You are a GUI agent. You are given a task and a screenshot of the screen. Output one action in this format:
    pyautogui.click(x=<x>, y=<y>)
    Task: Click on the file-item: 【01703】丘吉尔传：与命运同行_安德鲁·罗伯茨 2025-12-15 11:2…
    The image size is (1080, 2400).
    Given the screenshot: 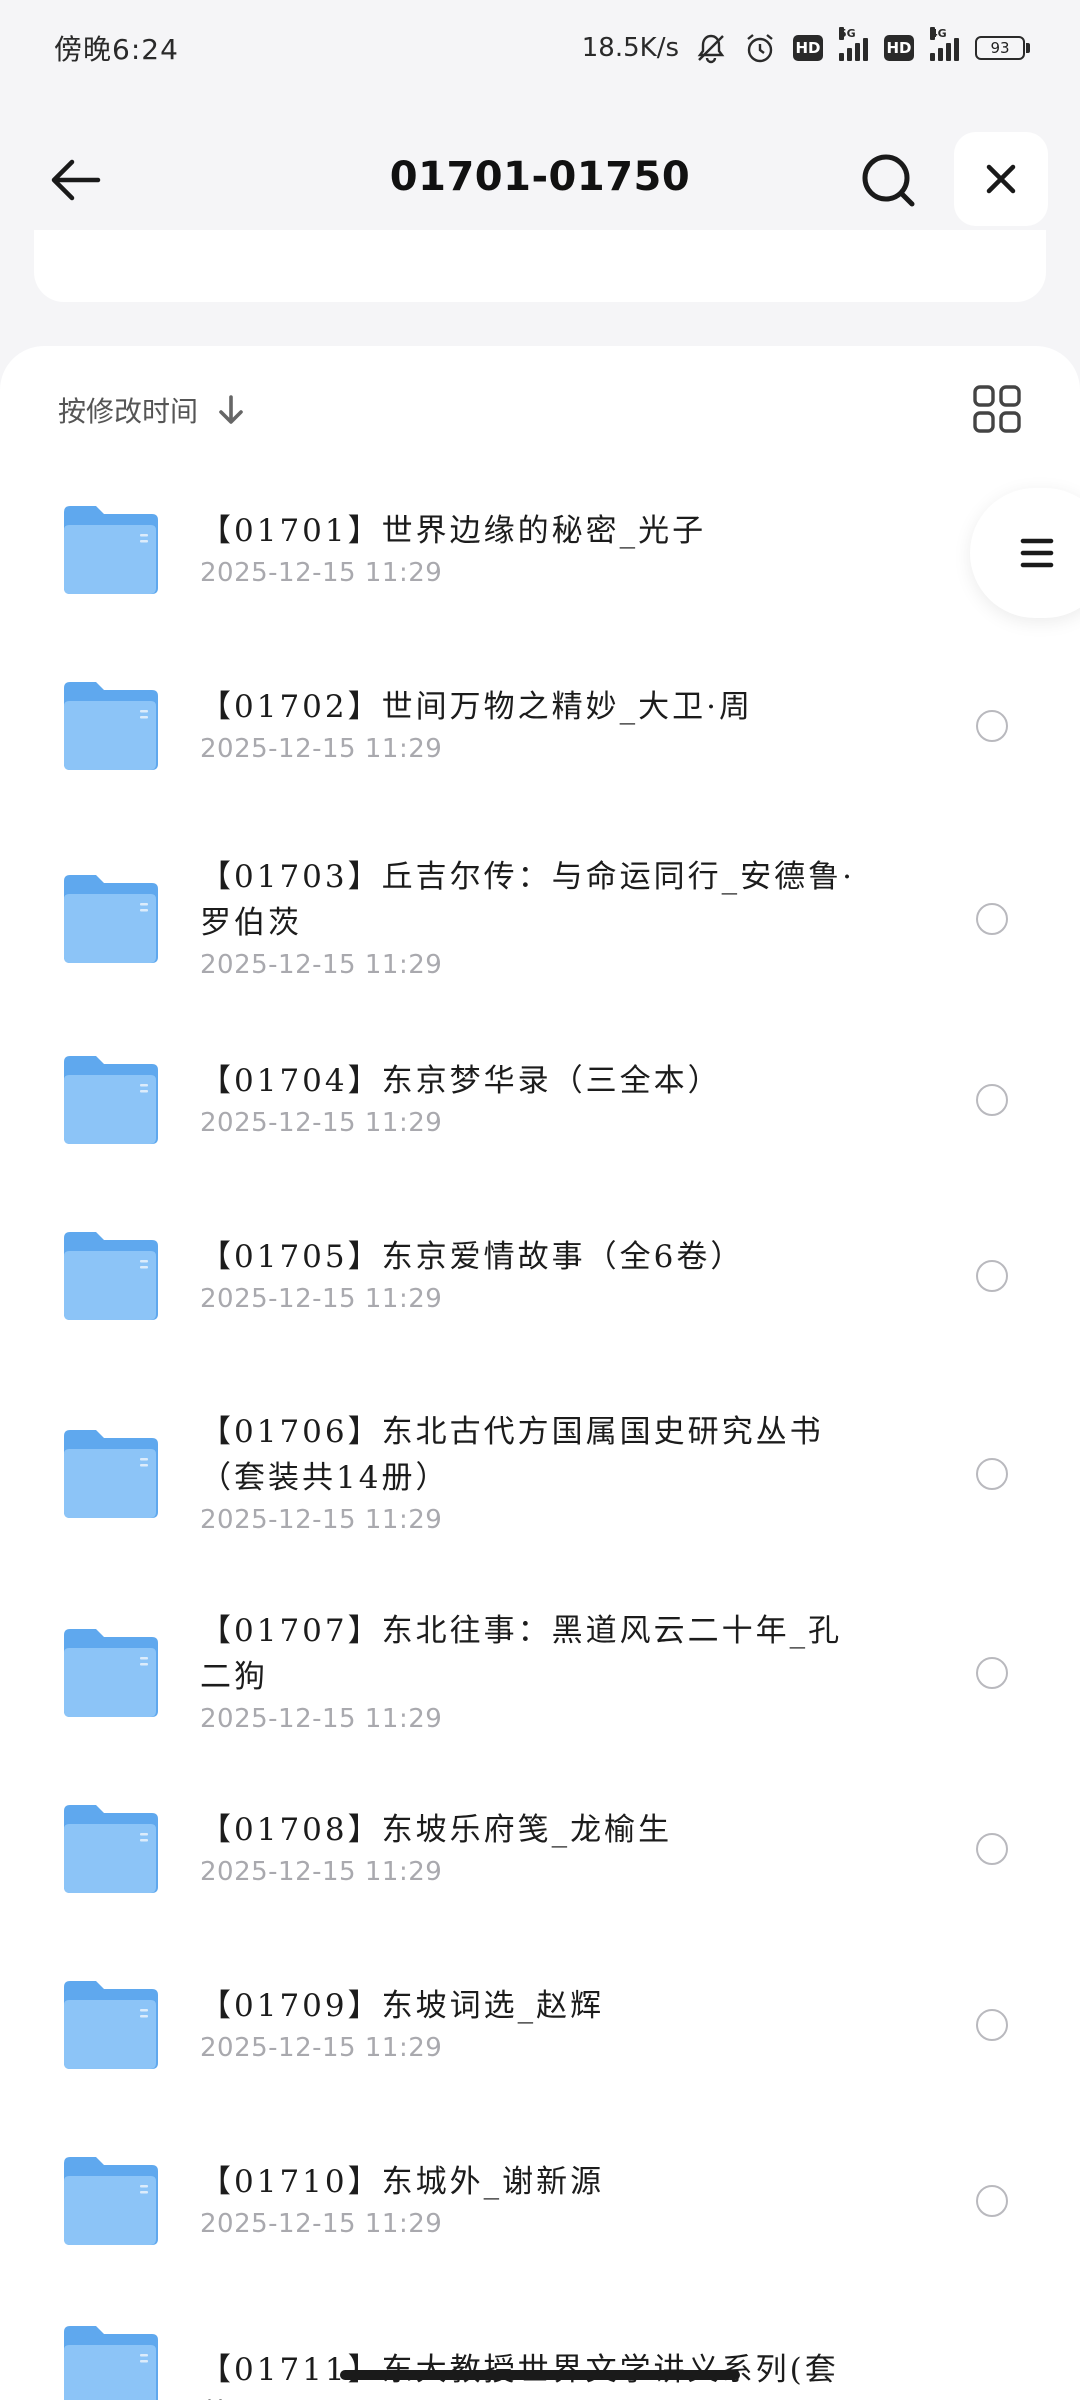 What is the action you would take?
    pyautogui.click(x=540, y=919)
    